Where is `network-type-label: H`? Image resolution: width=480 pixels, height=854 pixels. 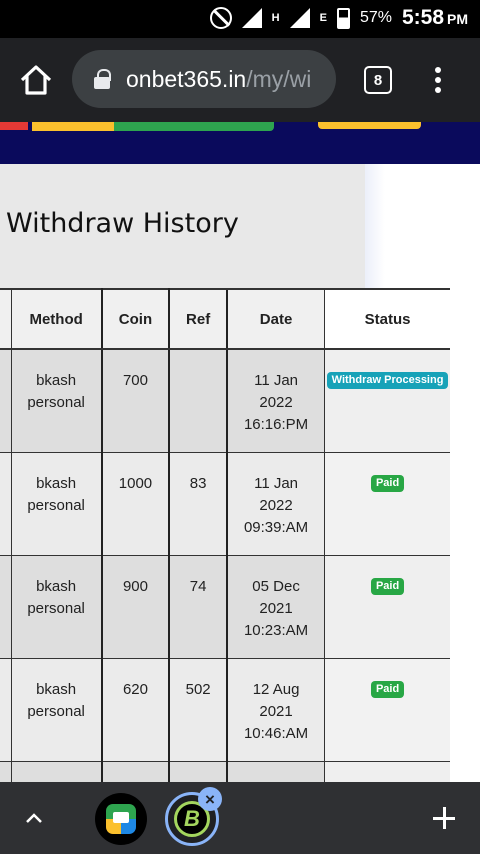 network-type-label: H is located at coordinates (275, 18).